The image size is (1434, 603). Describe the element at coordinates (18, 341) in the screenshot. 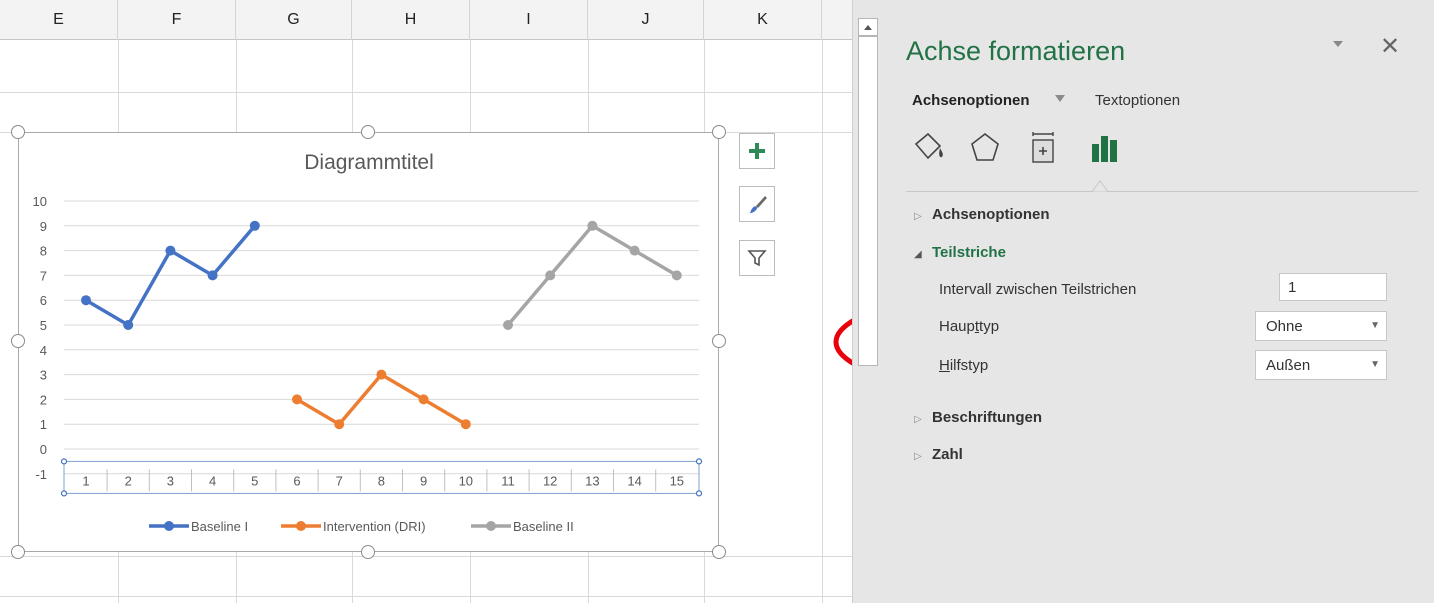

I see `resize-handle-left` at that location.